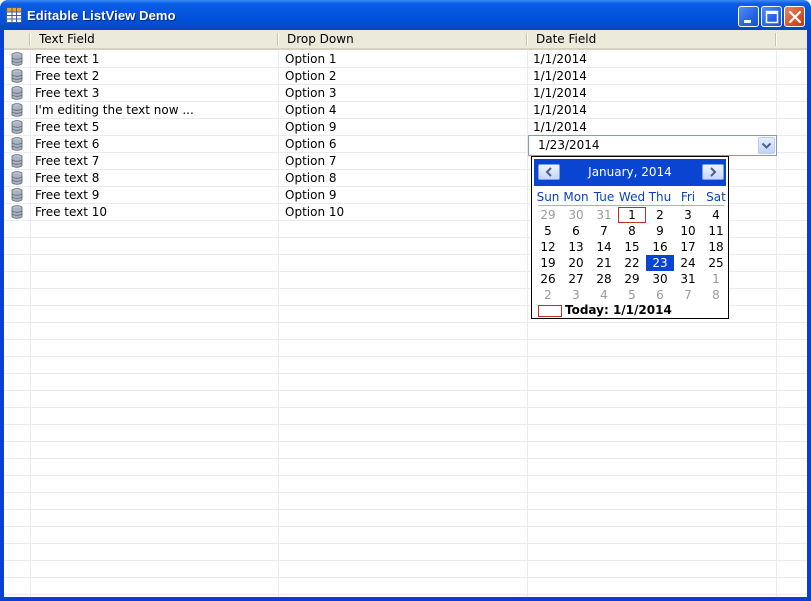 The height and width of the screenshot is (601, 811). I want to click on calendar-day: 9, so click(660, 231).